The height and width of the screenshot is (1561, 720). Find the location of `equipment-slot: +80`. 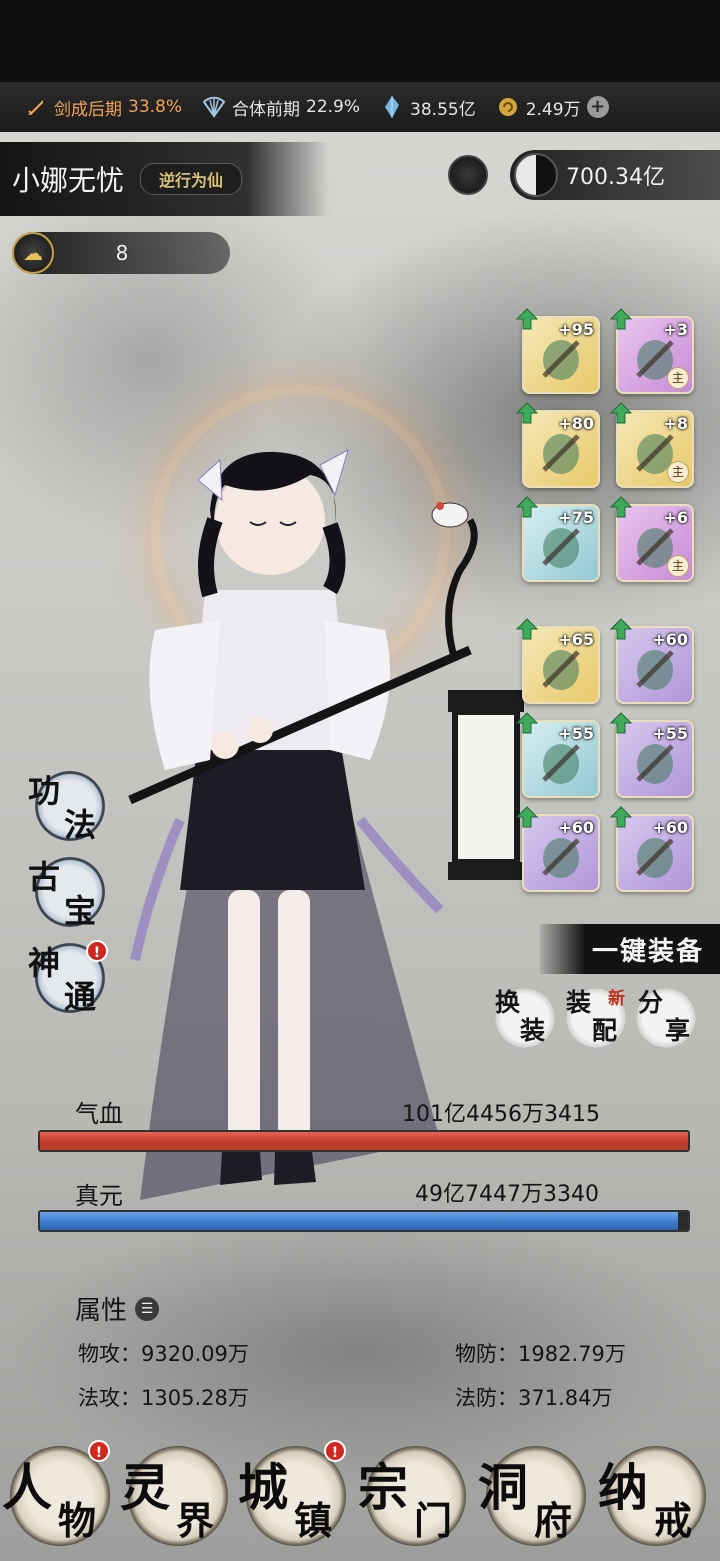

equipment-slot: +80 is located at coordinates (558, 445).